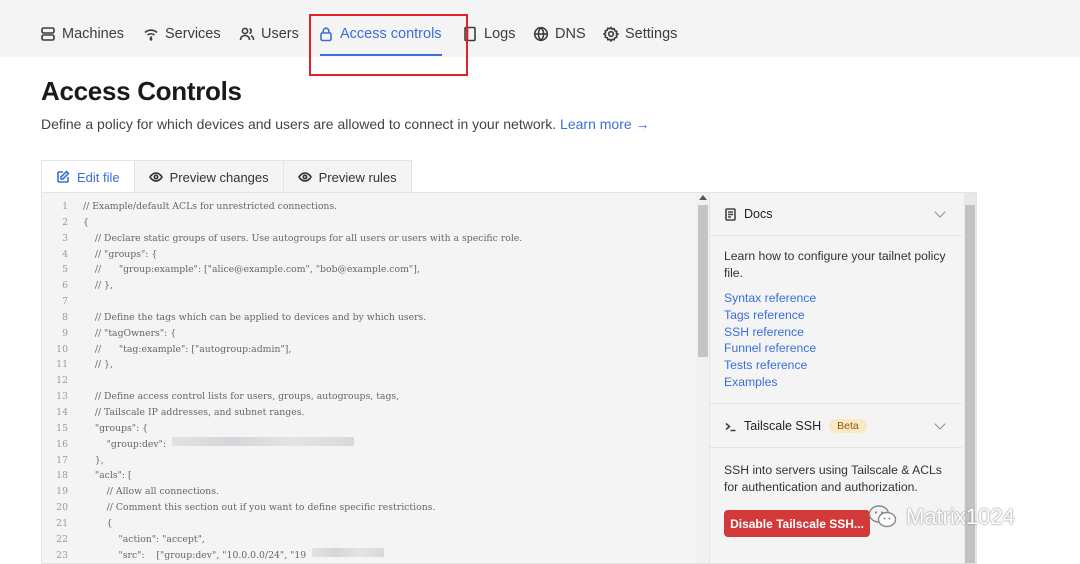 Image resolution: width=1080 pixels, height=564 pixels. Describe the element at coordinates (369, 429) in the screenshot. I see `code-line: 15 "groups": {` at that location.